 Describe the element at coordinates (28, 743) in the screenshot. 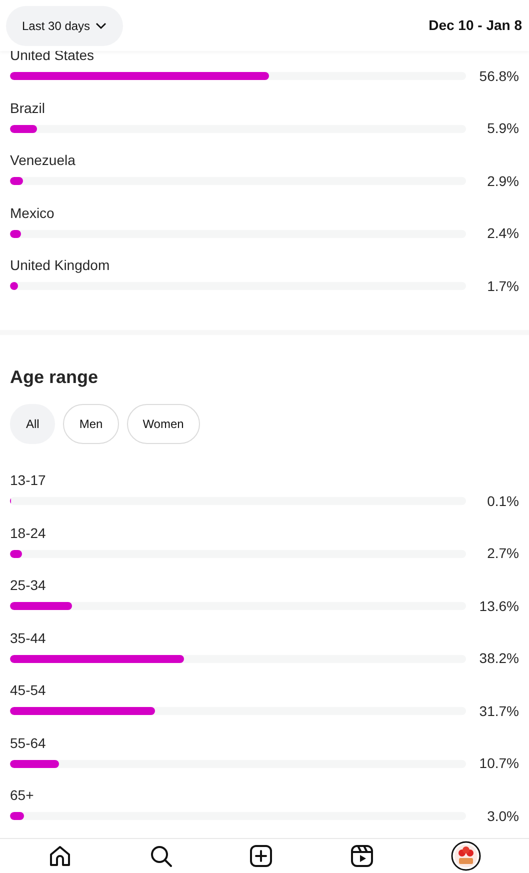

I see `category-label: 55-64` at that location.